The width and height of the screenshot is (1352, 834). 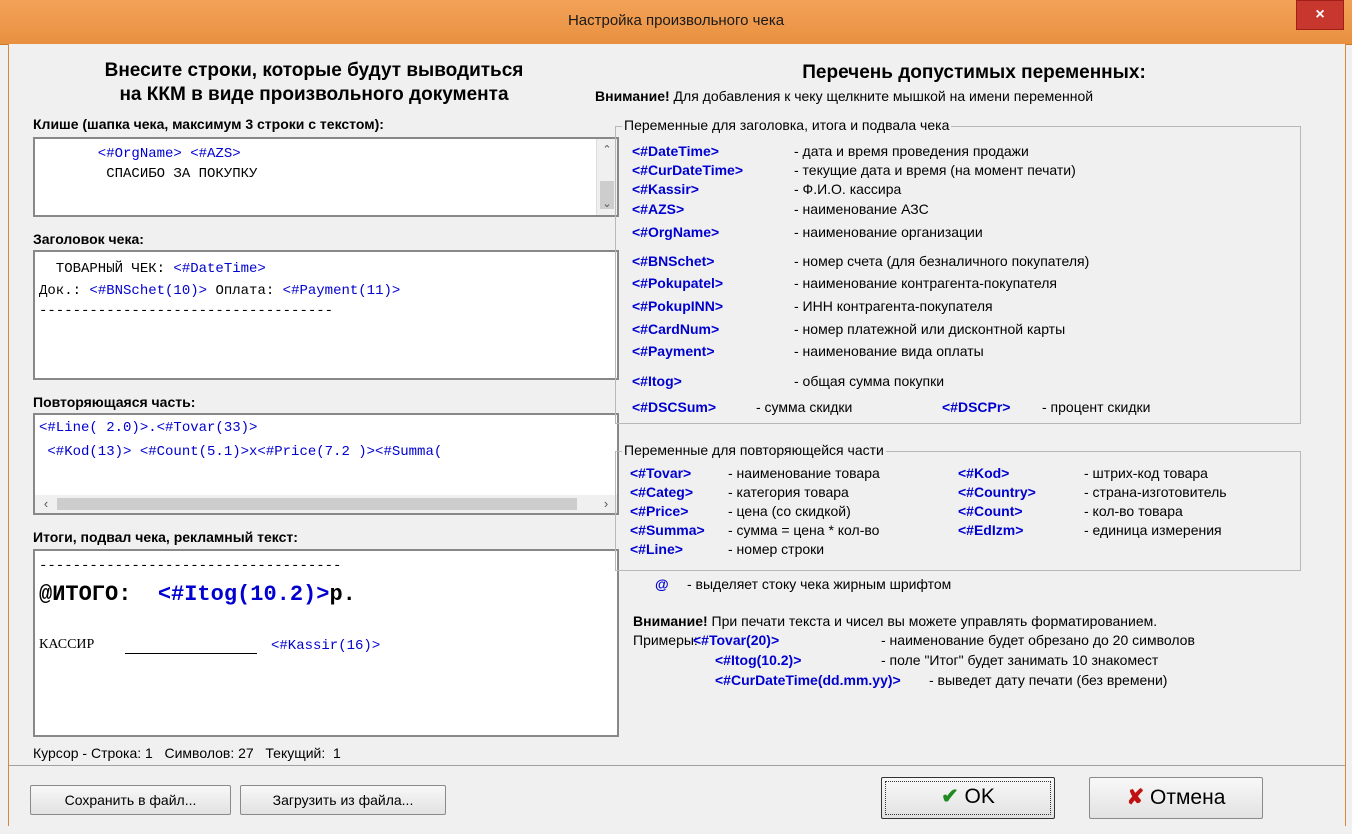 What do you see at coordinates (186, 311) in the screenshot?
I see `heading-line-3: -----------------------------------` at bounding box center [186, 311].